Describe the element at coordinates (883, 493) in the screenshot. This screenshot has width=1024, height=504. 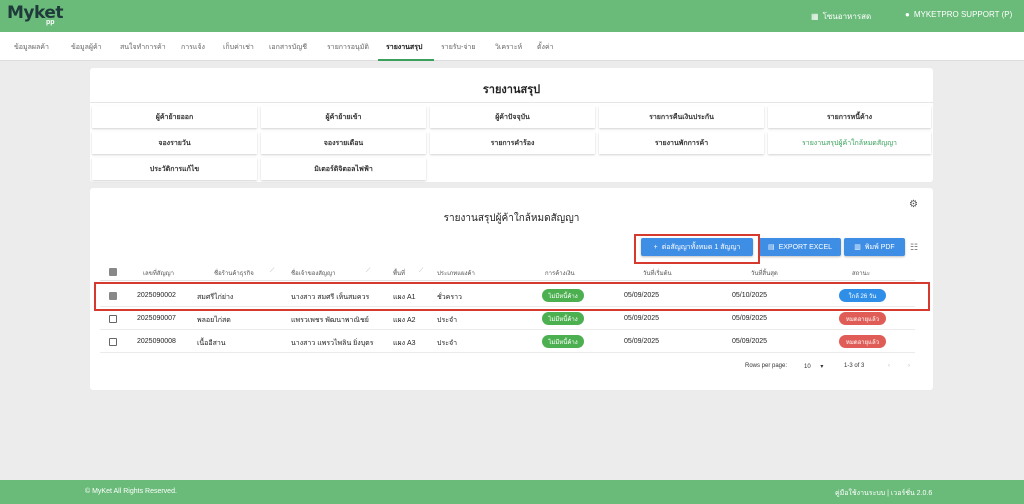
I see `manual-version-link: คู่มือใช้งานระบบ | เวอร์ชั่น 2.0.6` at that location.